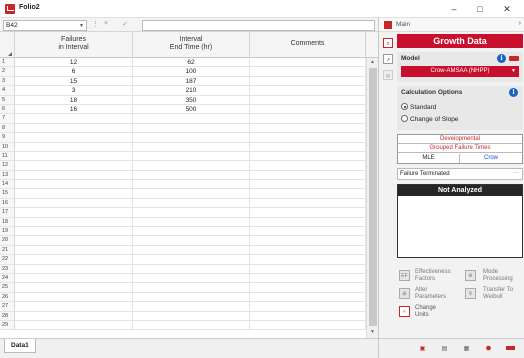 The image size is (524, 358). I want to click on row-number: 9, so click(7, 137).